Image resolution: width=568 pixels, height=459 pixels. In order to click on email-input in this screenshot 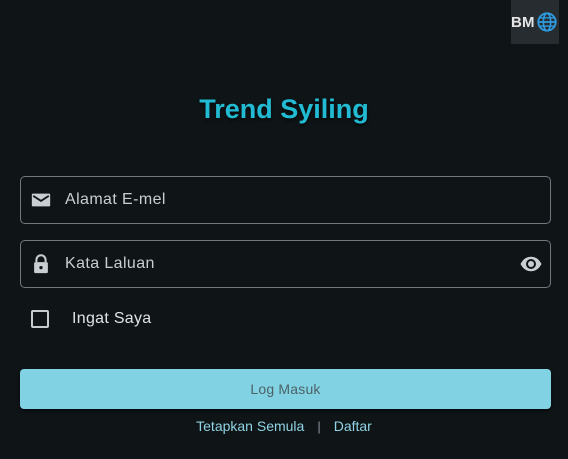, I will do `click(301, 200)`.